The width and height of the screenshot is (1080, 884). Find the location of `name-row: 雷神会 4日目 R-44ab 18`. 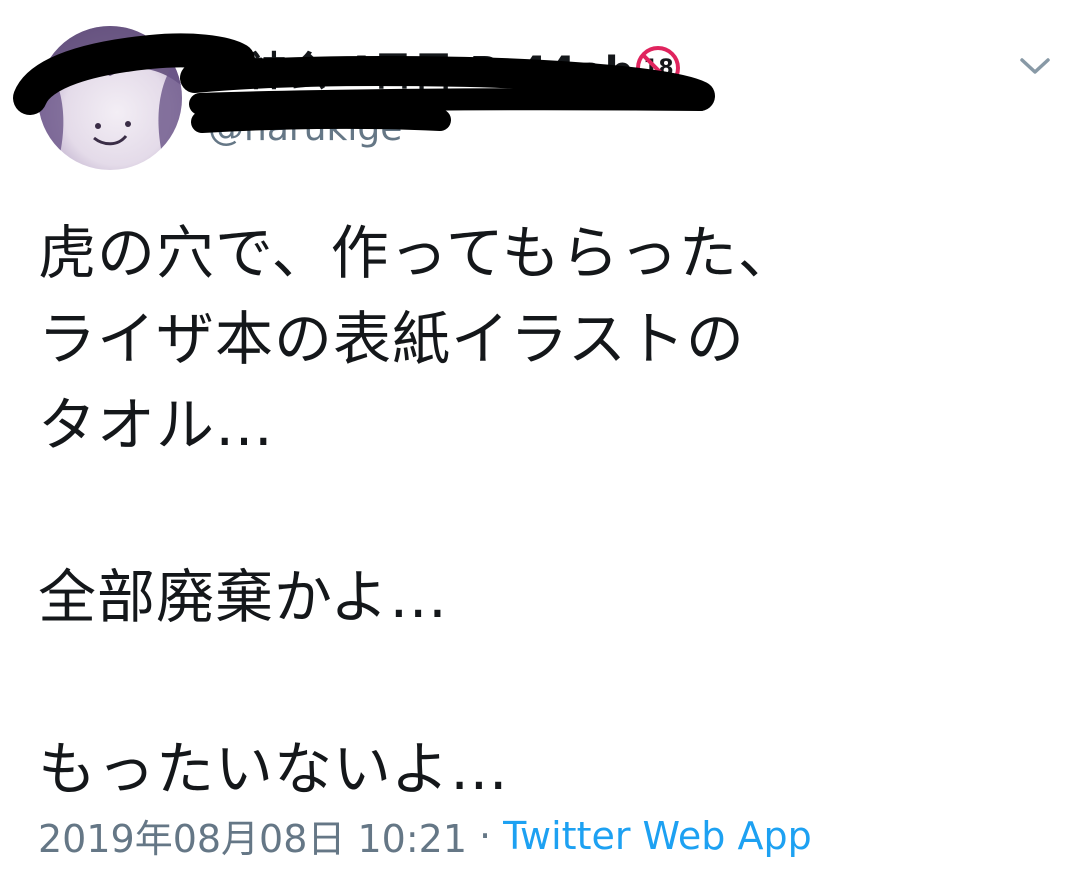

name-row: 雷神会 4日目 R-44ab 18 is located at coordinates (443, 68).